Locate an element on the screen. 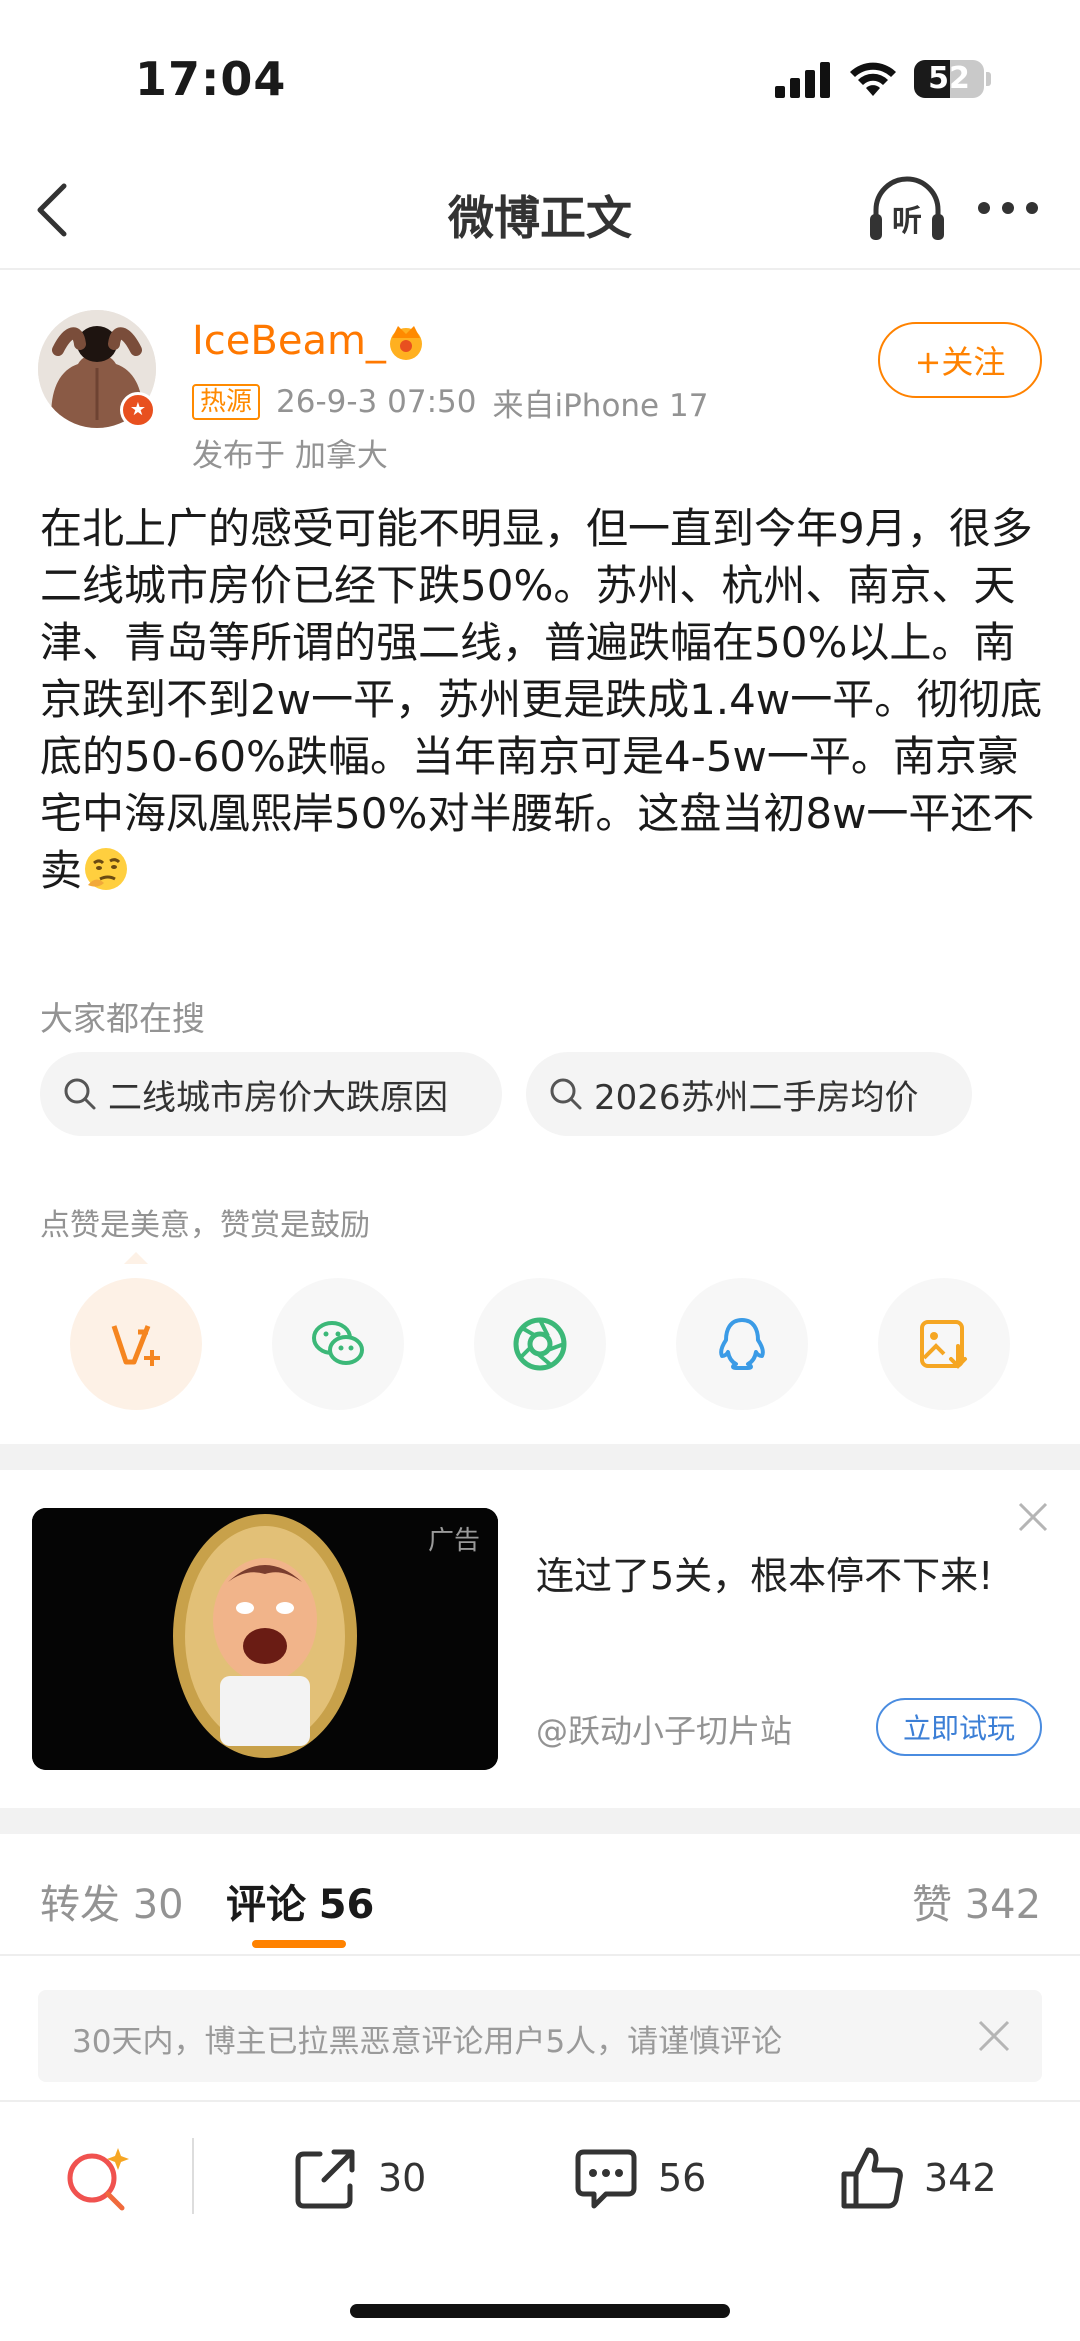 The height and width of the screenshot is (2341, 1080). repost-button: 30 is located at coordinates (358, 2178).